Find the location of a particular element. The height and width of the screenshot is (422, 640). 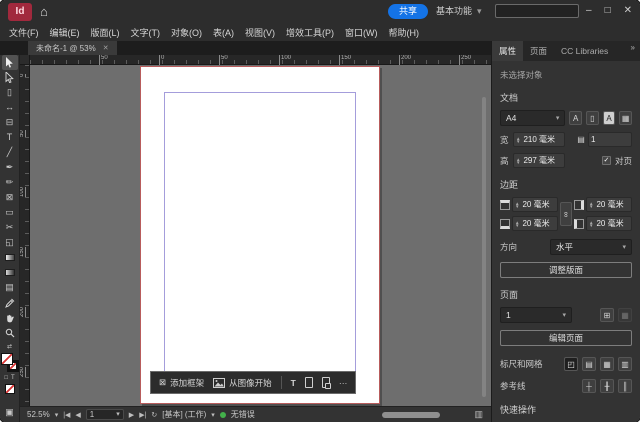

margin-bottom-field: ▲ ▼ 20 毫米 is located at coordinates (535, 223).